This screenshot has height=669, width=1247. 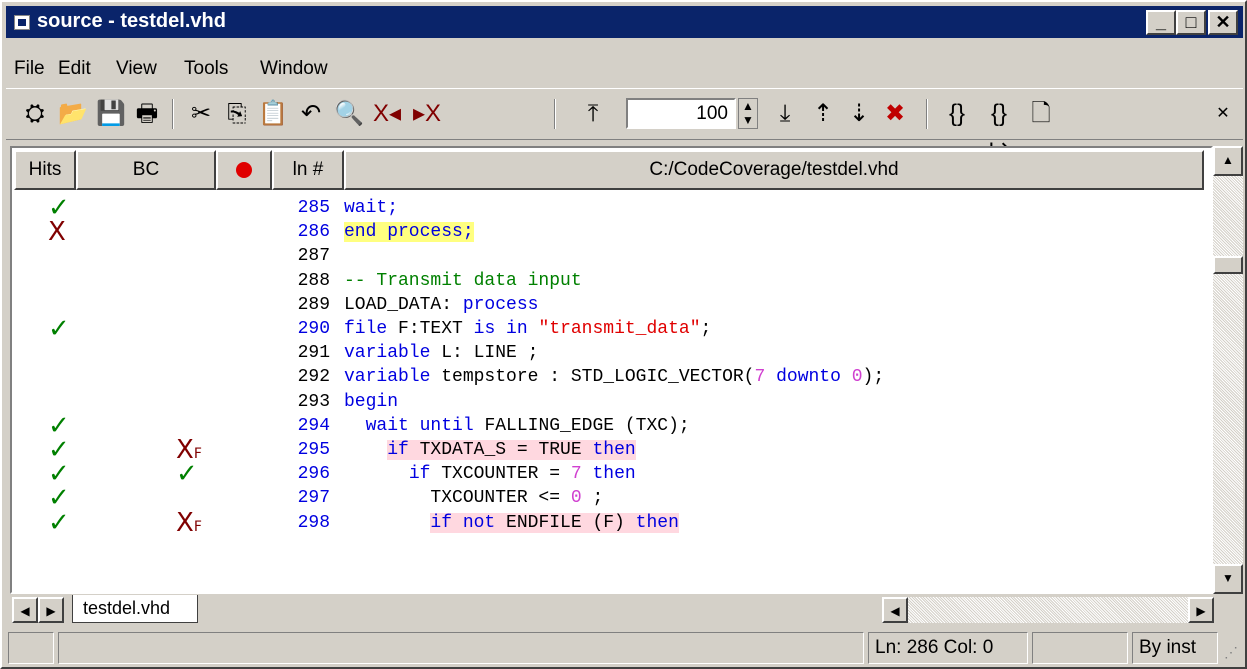 What do you see at coordinates (895, 114) in the screenshot?
I see `clear-marks-icon: ✖` at bounding box center [895, 114].